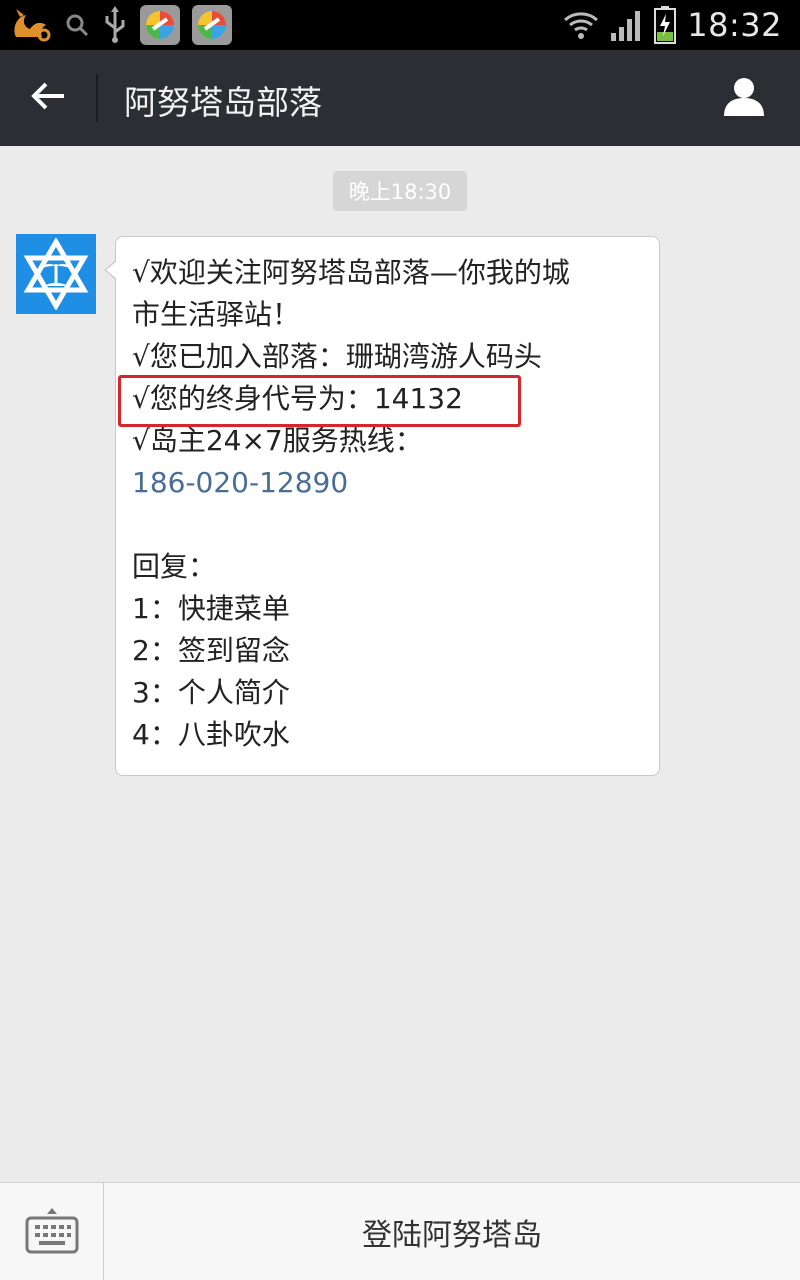 The image size is (800, 1280). I want to click on keyboard-toggle-button, so click(52, 1231).